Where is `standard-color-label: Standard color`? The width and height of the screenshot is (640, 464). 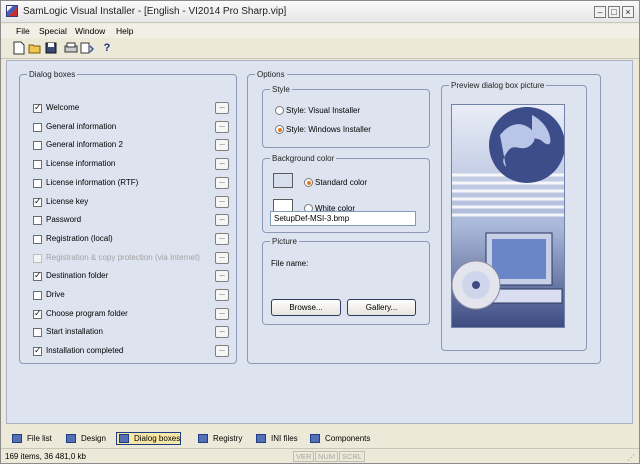 standard-color-label: Standard color is located at coordinates (341, 182).